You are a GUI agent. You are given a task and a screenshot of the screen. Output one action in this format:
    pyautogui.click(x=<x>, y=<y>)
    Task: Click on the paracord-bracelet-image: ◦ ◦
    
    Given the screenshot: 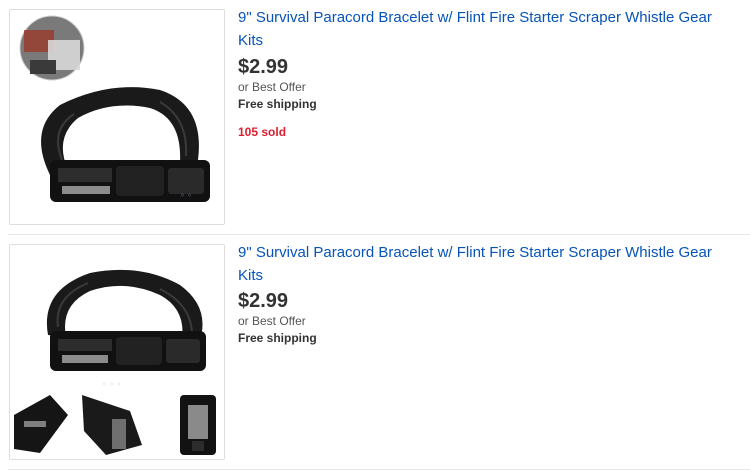 What is the action you would take?
    pyautogui.click(x=114, y=108)
    